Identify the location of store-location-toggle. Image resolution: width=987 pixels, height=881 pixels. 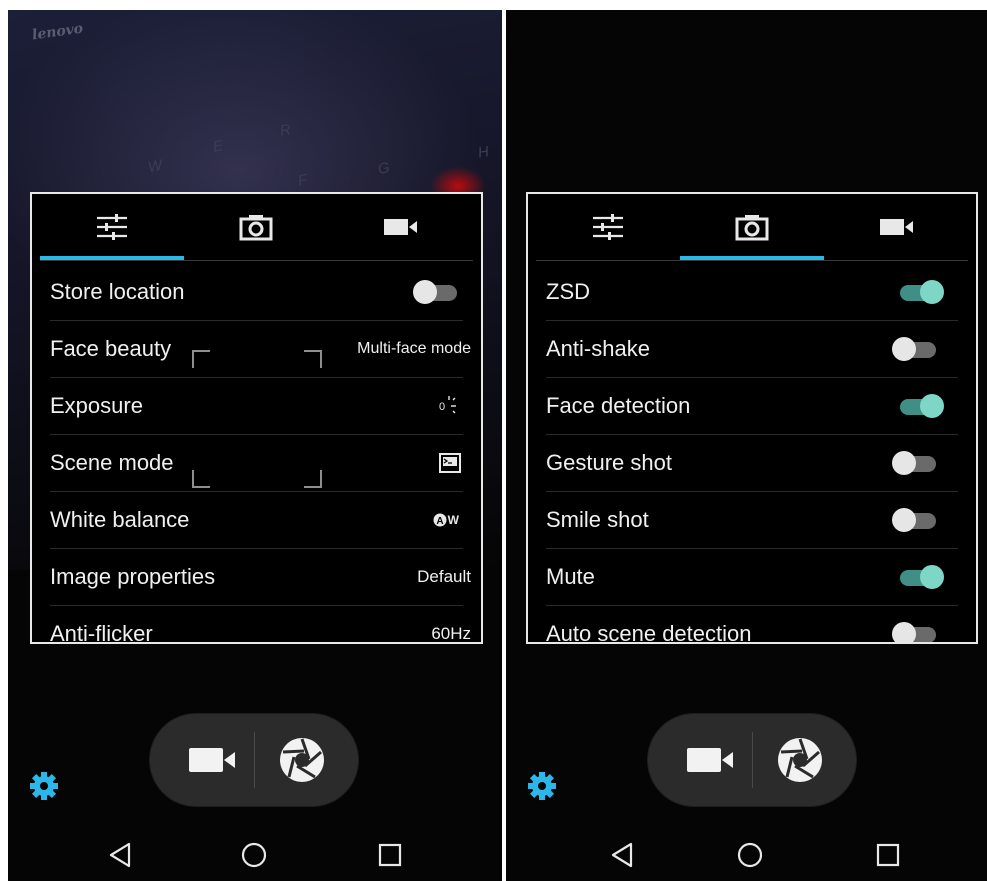
(435, 292).